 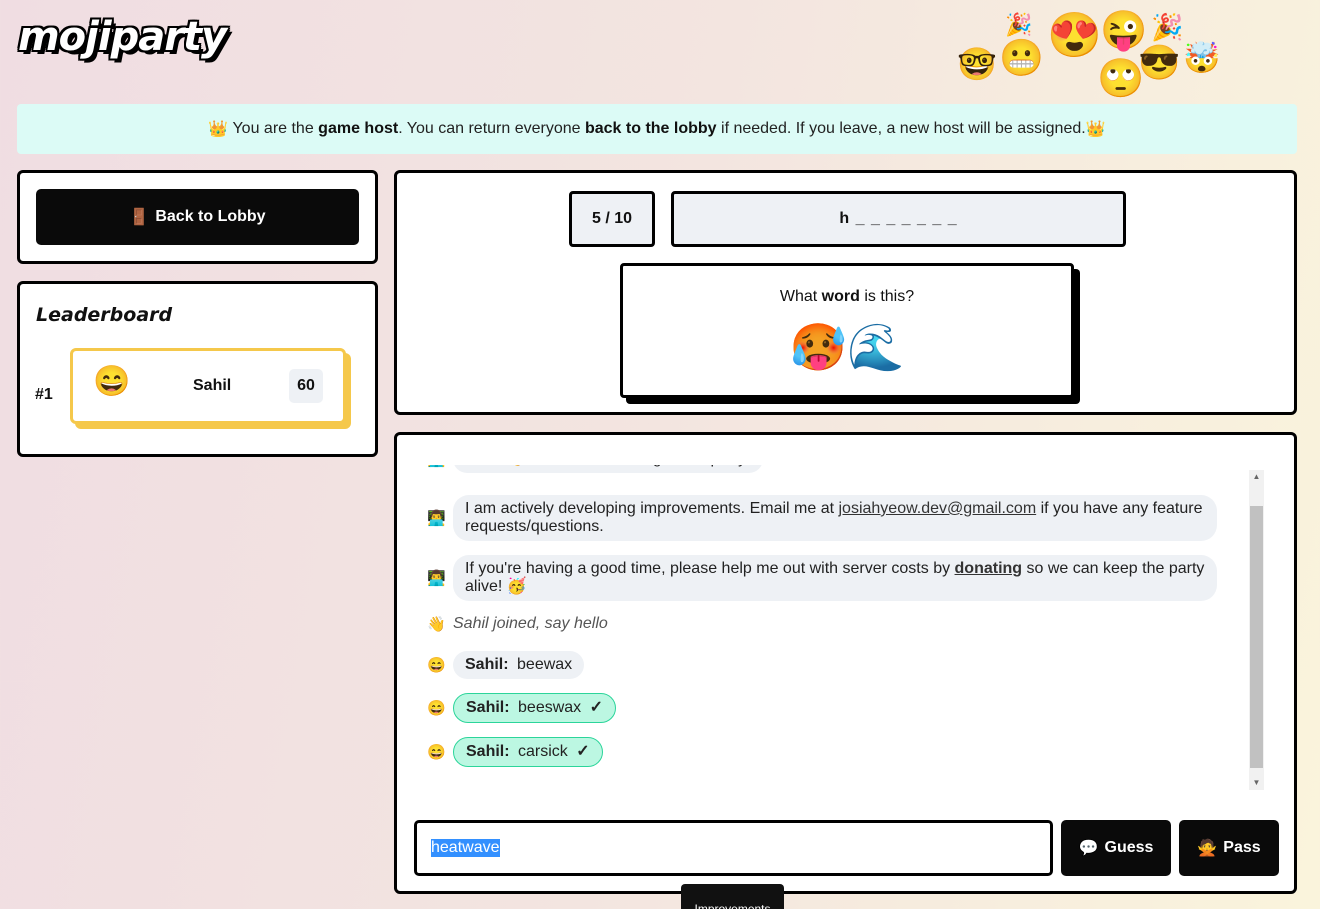 What do you see at coordinates (937, 508) in the screenshot?
I see `email-link: josiahyeow.dev@gmail.com` at bounding box center [937, 508].